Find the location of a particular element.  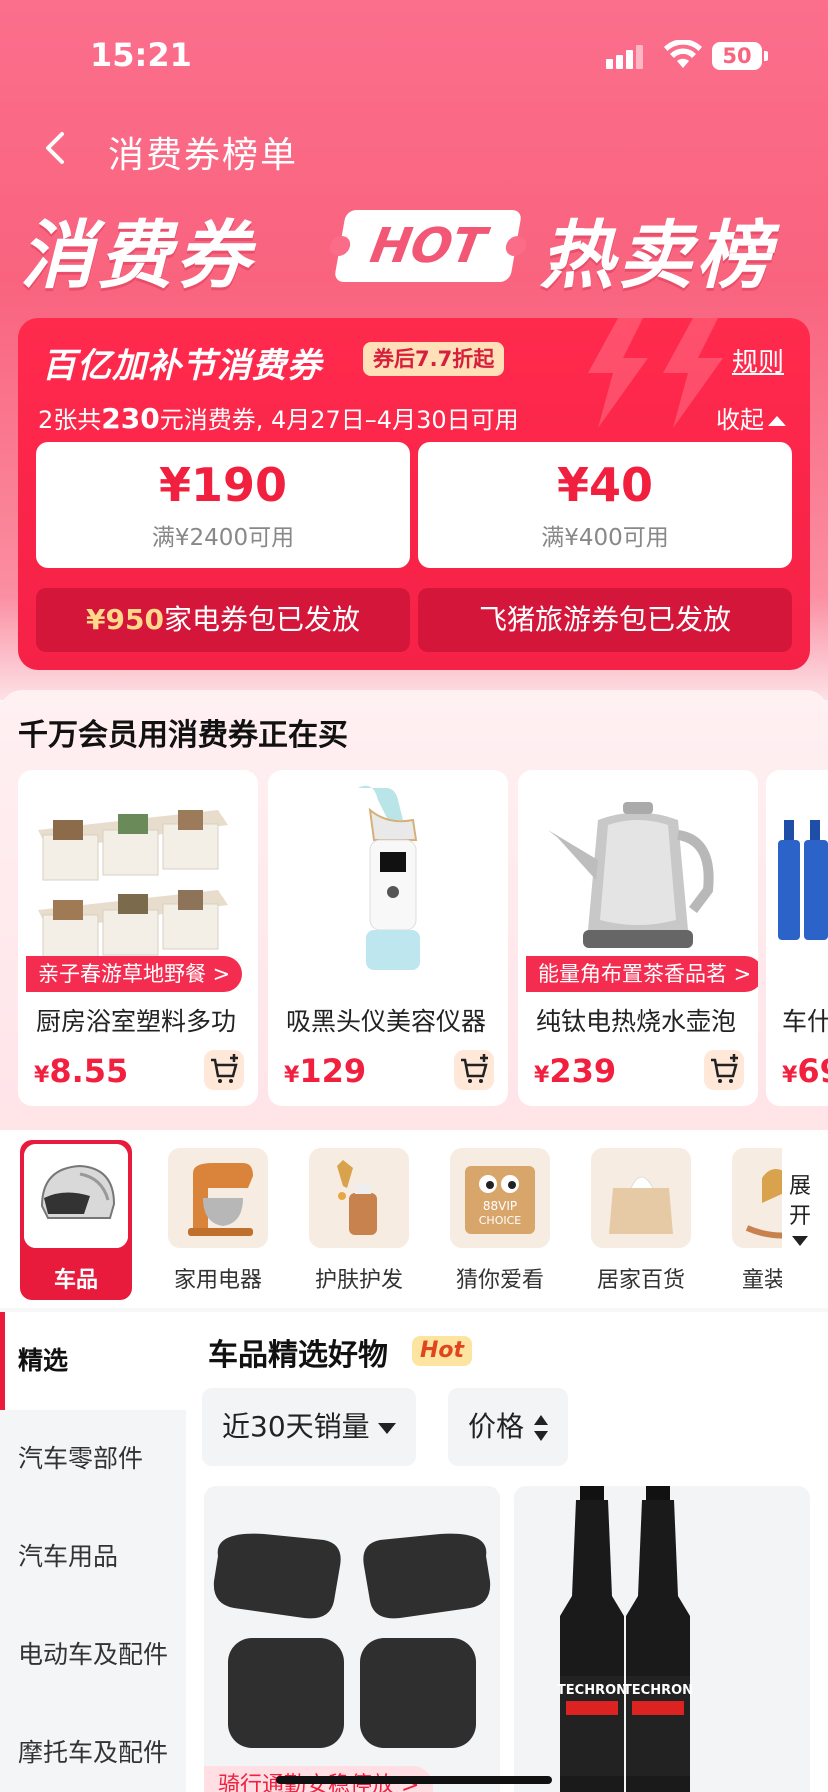

category-recommend: 88VIP CHOICE 猜你爱看 is located at coordinates (500, 1220).